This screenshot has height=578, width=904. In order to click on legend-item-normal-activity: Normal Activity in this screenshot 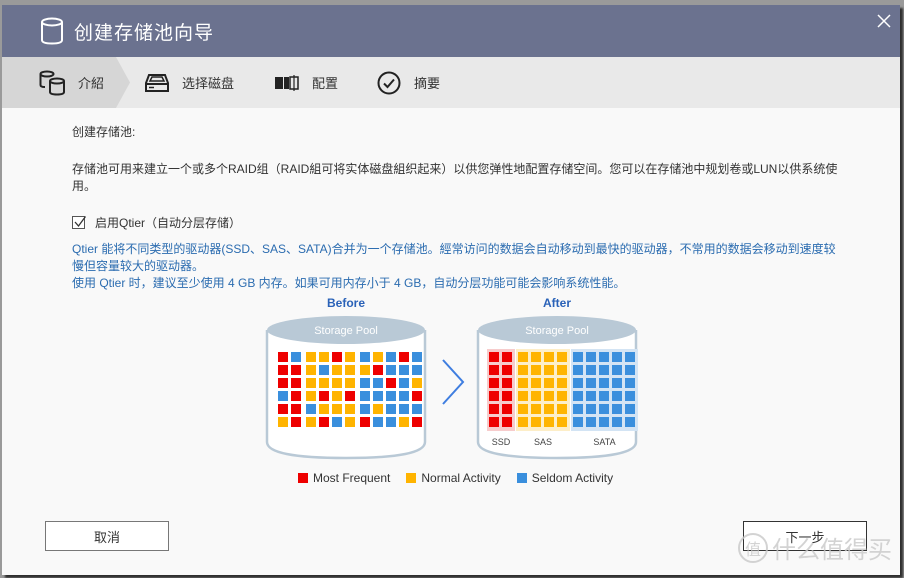, I will do `click(453, 478)`.